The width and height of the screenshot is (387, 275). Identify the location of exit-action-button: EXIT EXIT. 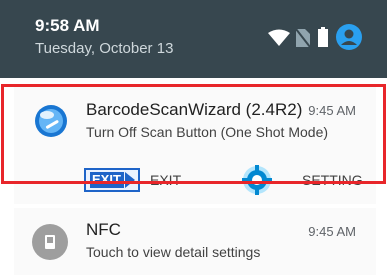
(132, 180).